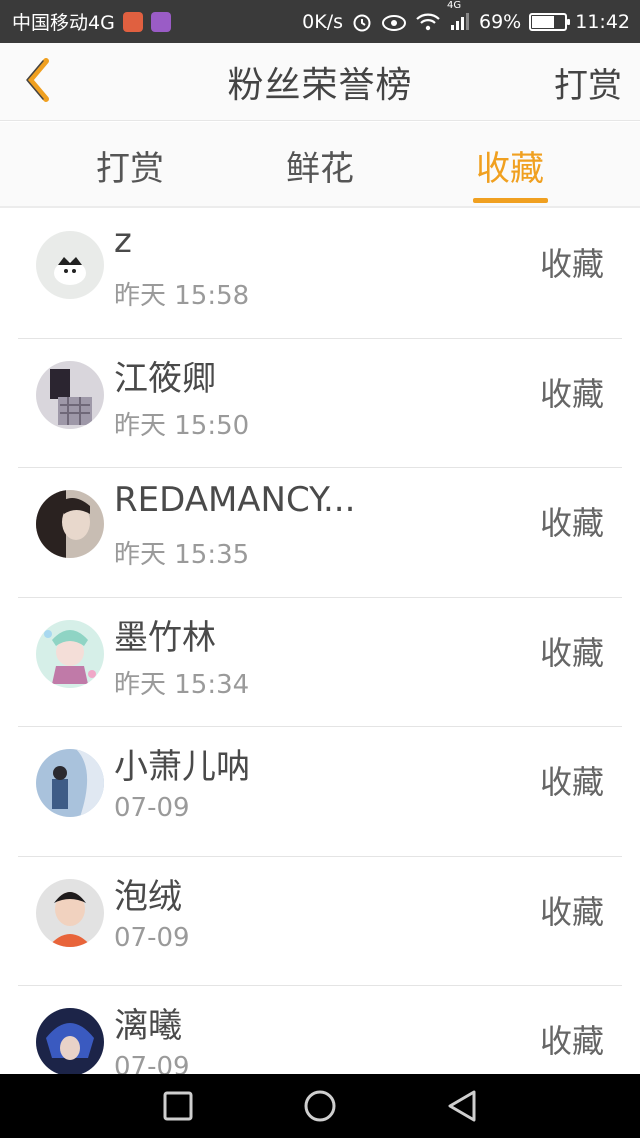 The image size is (640, 1138). Describe the element at coordinates (123, 241) in the screenshot. I see `fan-name: z` at that location.